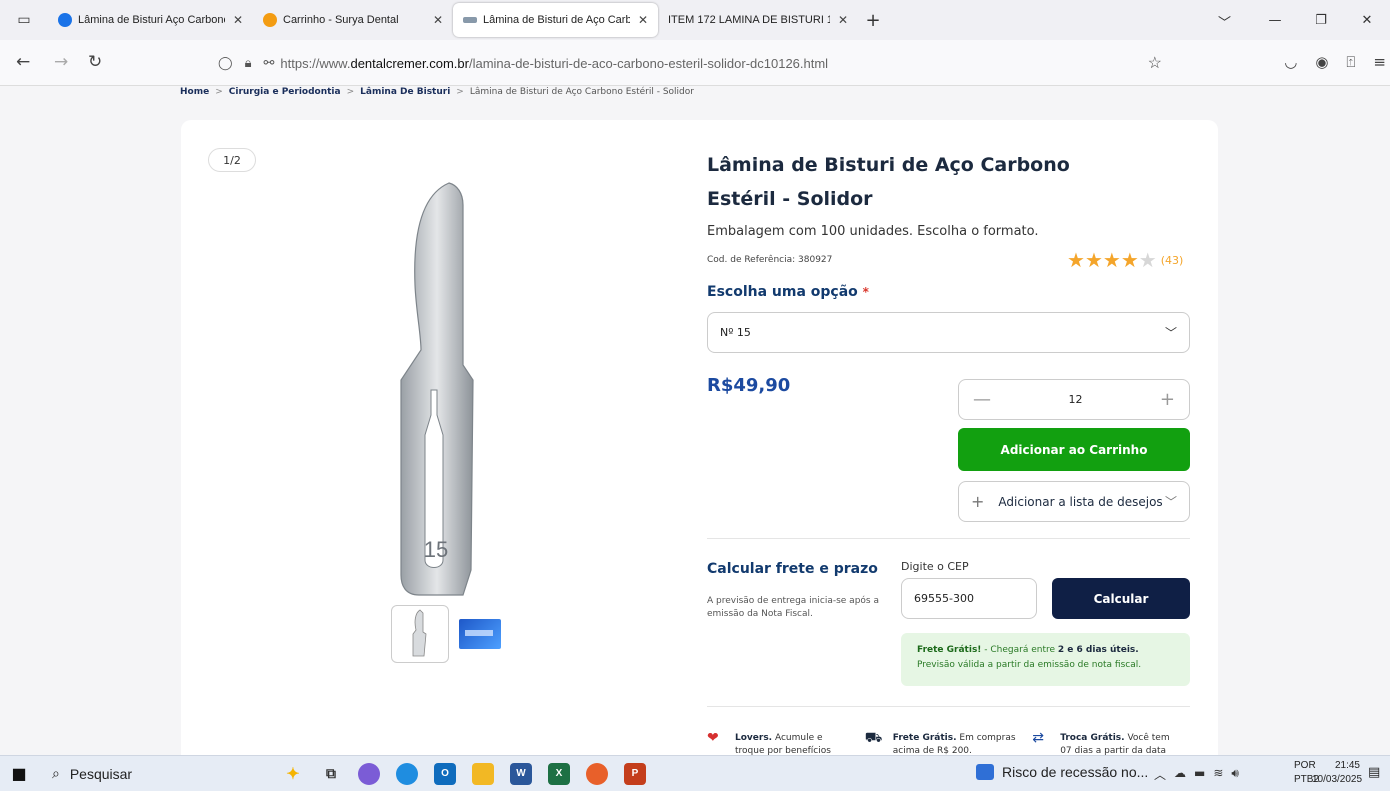  Describe the element at coordinates (982, 399) in the screenshot. I see `minus-icon: —` at that location.